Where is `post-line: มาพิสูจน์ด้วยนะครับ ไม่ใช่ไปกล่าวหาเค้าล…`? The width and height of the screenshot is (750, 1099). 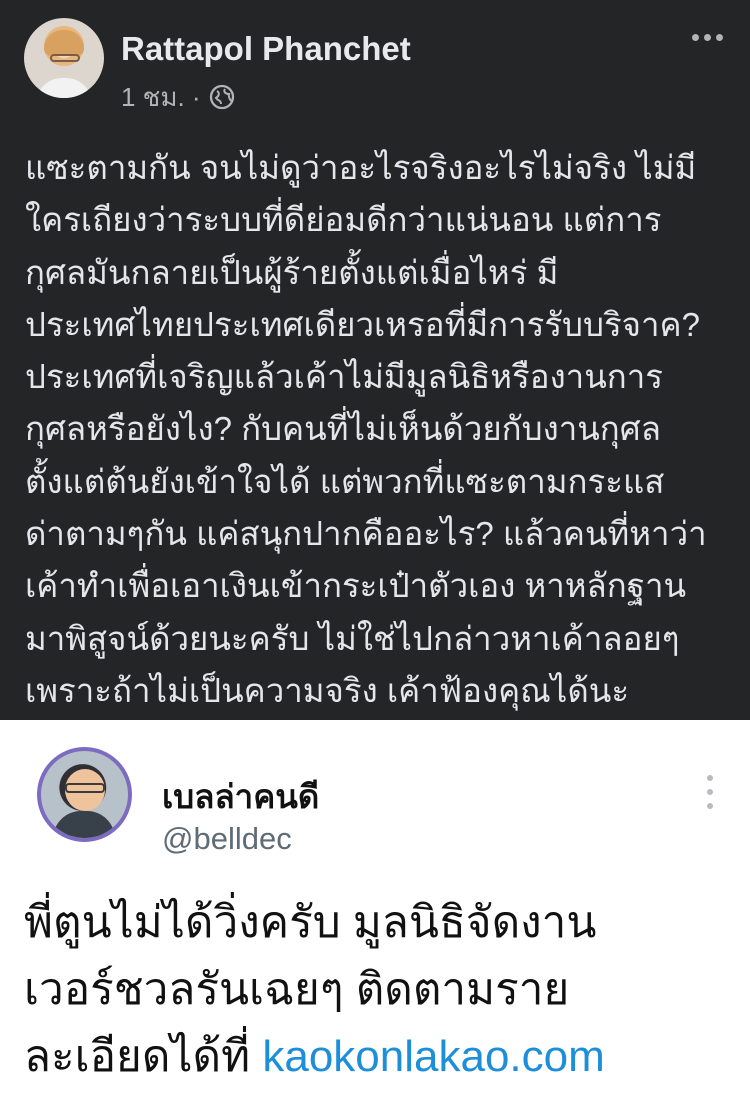 post-line: มาพิสูจน์ด้วยนะครับ ไม่ใช่ไปกล่าวหาเค้าล… is located at coordinates (352, 638).